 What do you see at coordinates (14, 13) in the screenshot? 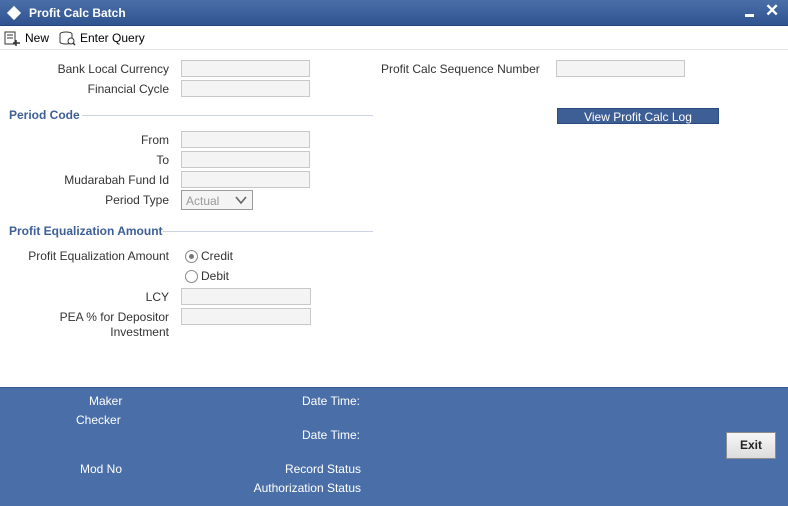
I see `app-diamond-icon` at bounding box center [14, 13].